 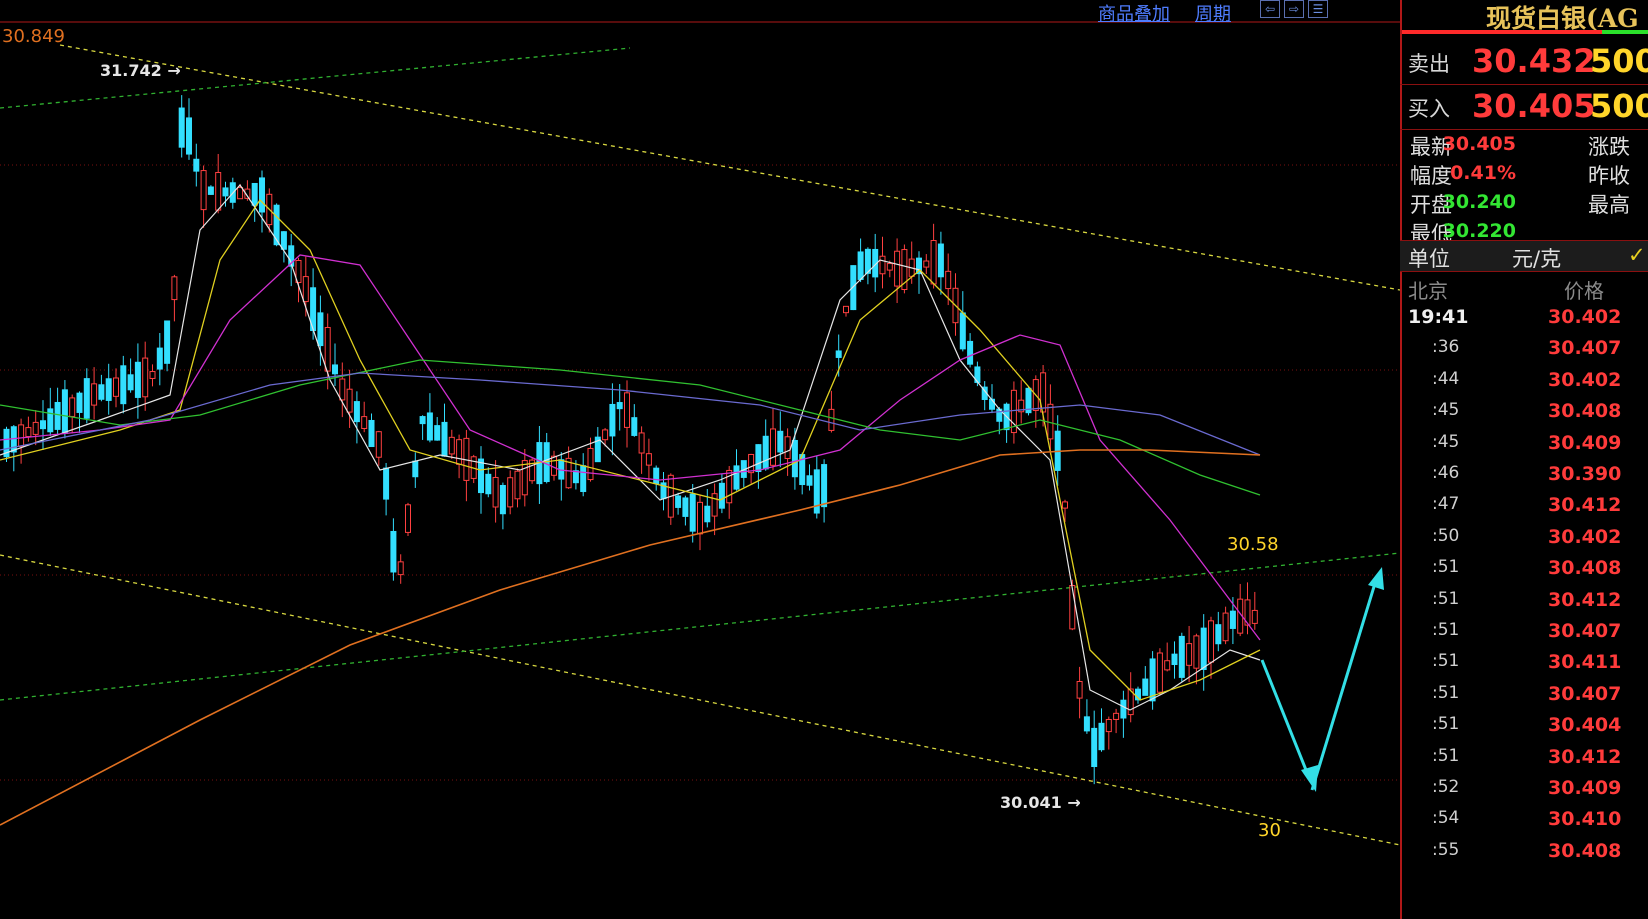 I want to click on info-value: 0.41%, so click(x=1483, y=173).